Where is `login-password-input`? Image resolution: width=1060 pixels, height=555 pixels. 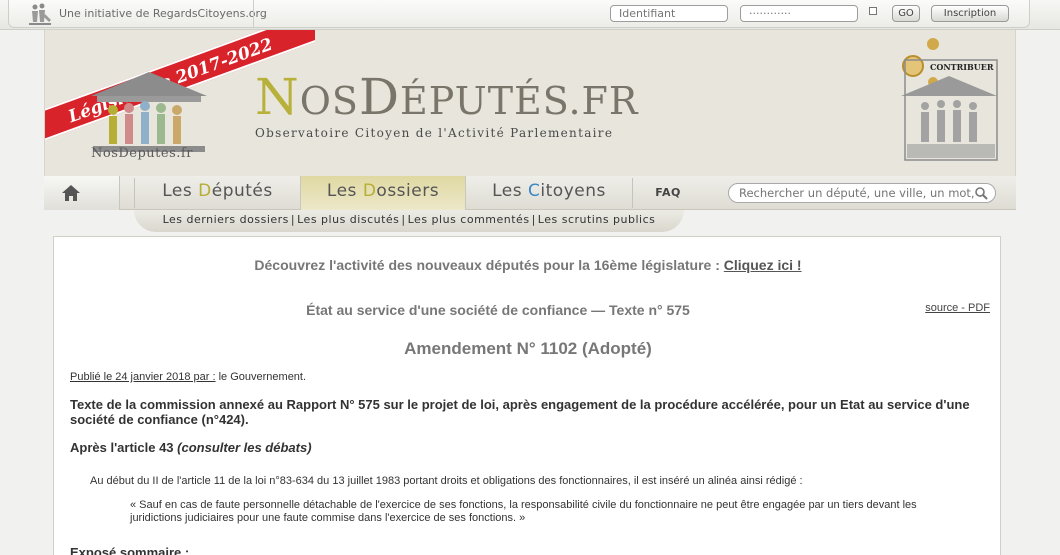
login-password-input is located at coordinates (799, 13).